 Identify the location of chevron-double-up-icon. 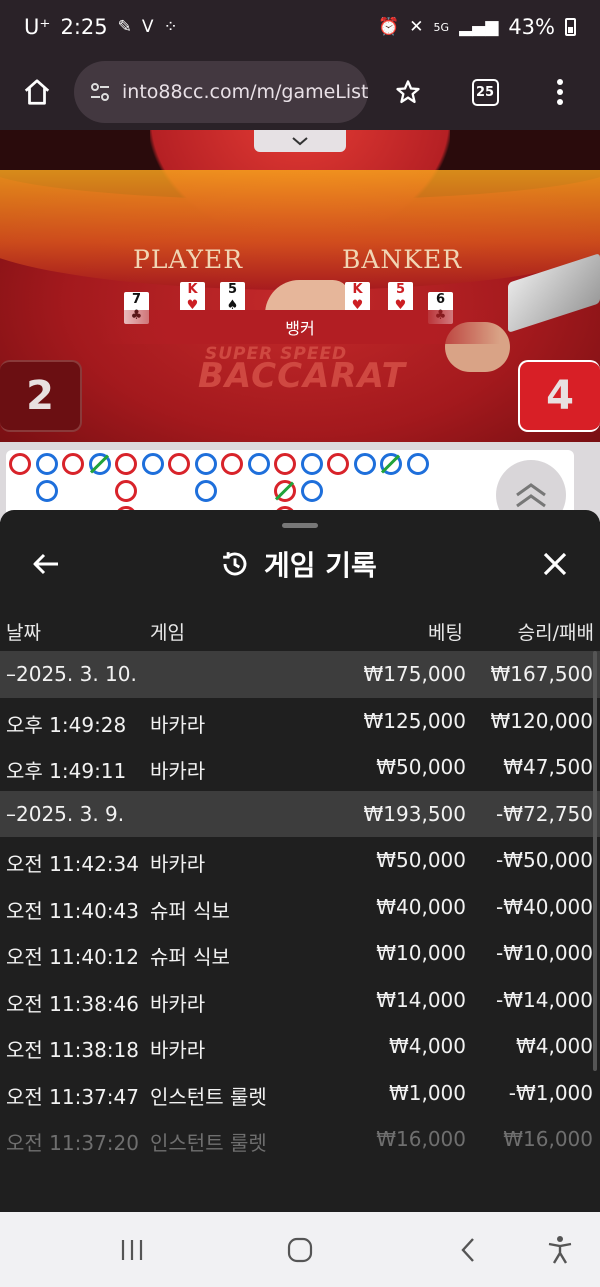
(531, 495).